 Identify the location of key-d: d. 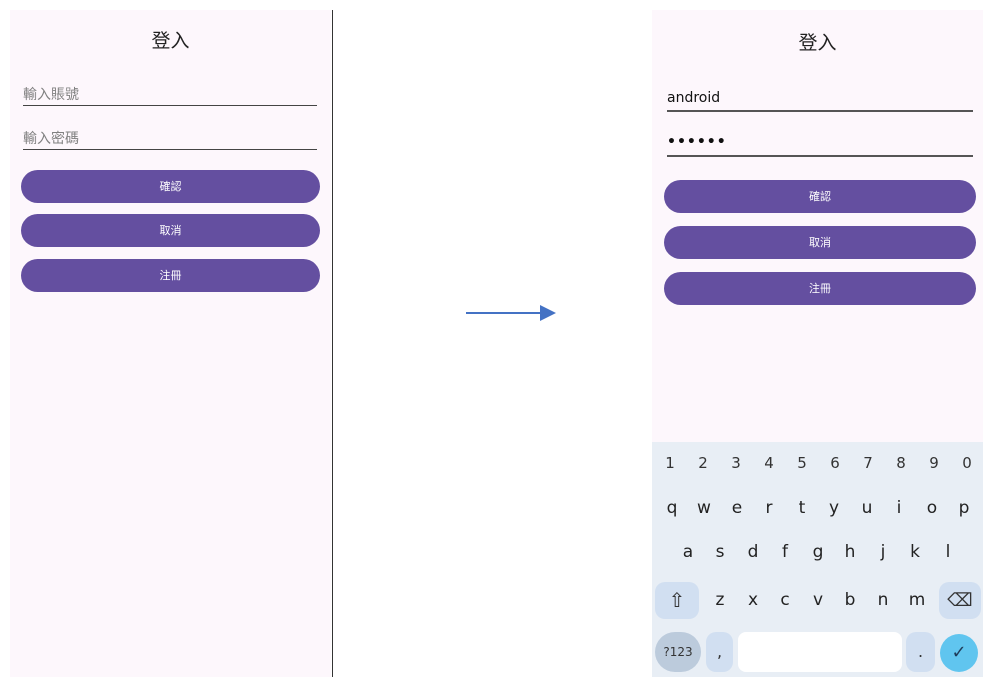
(753, 552).